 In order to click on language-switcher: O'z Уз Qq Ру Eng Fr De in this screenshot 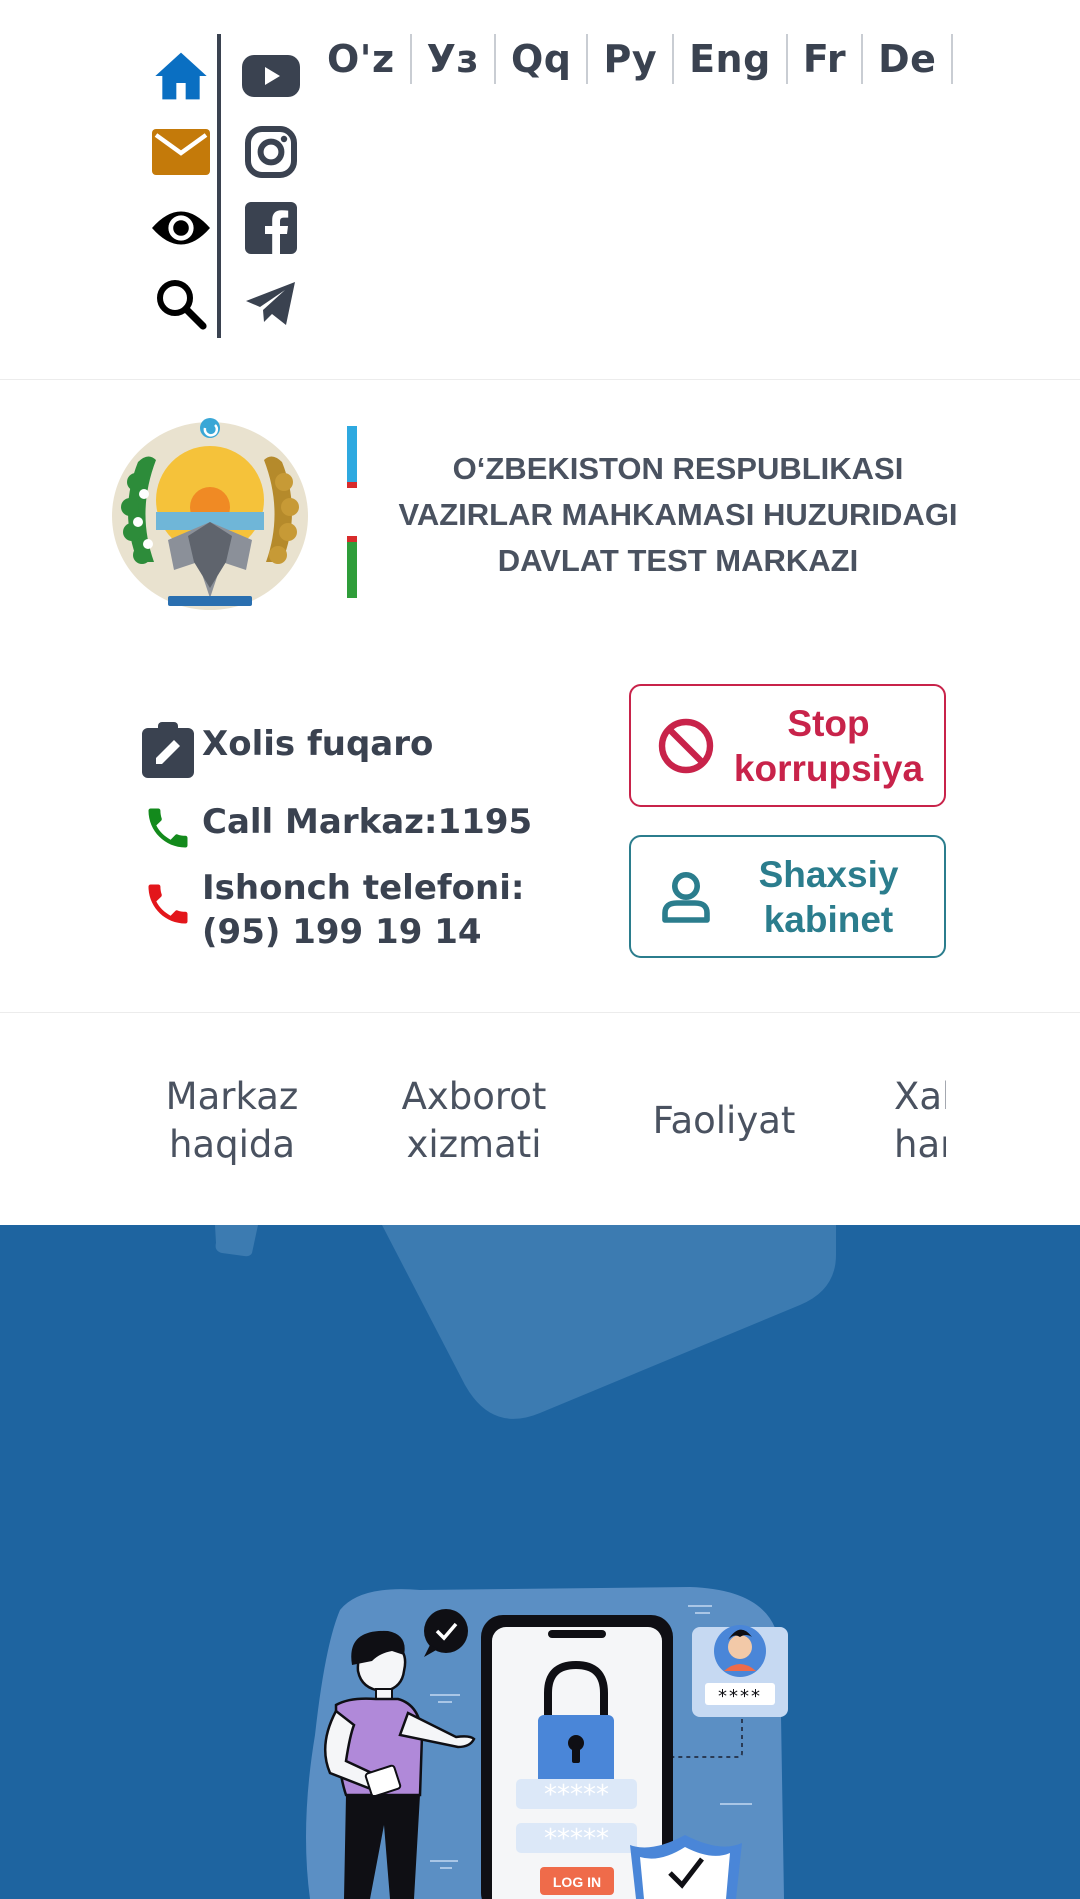, I will do `click(633, 59)`.